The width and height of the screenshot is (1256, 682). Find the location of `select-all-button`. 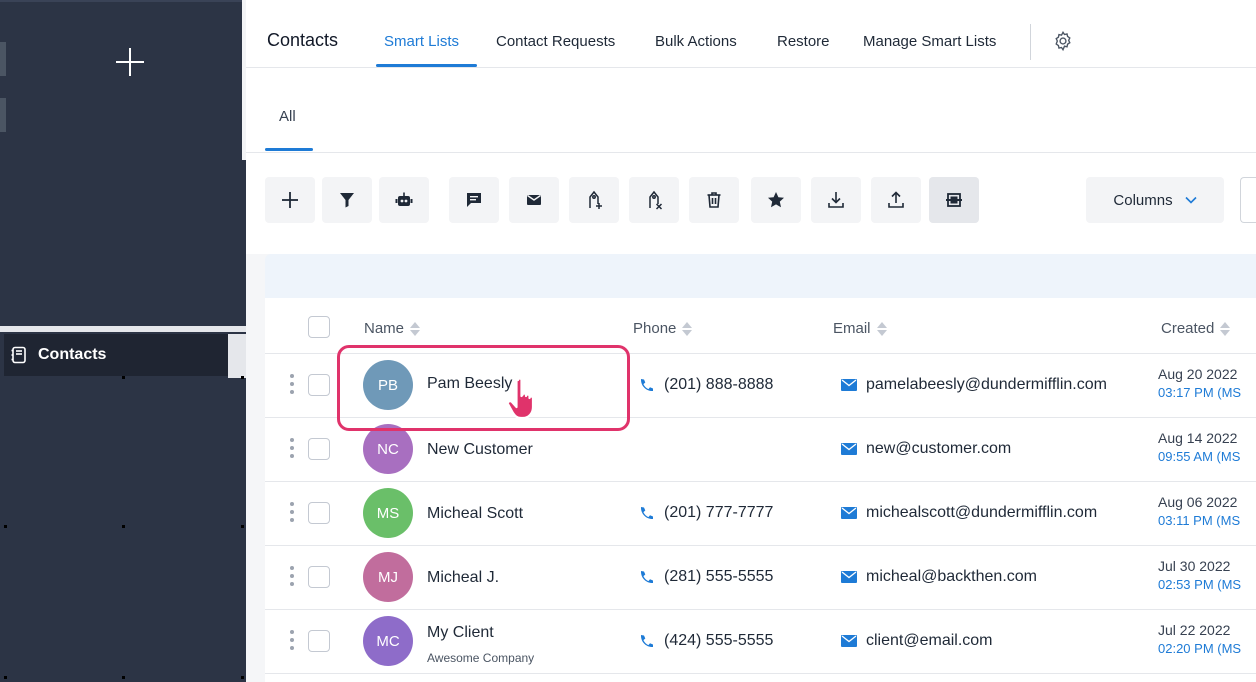

select-all-button is located at coordinates (954, 200).